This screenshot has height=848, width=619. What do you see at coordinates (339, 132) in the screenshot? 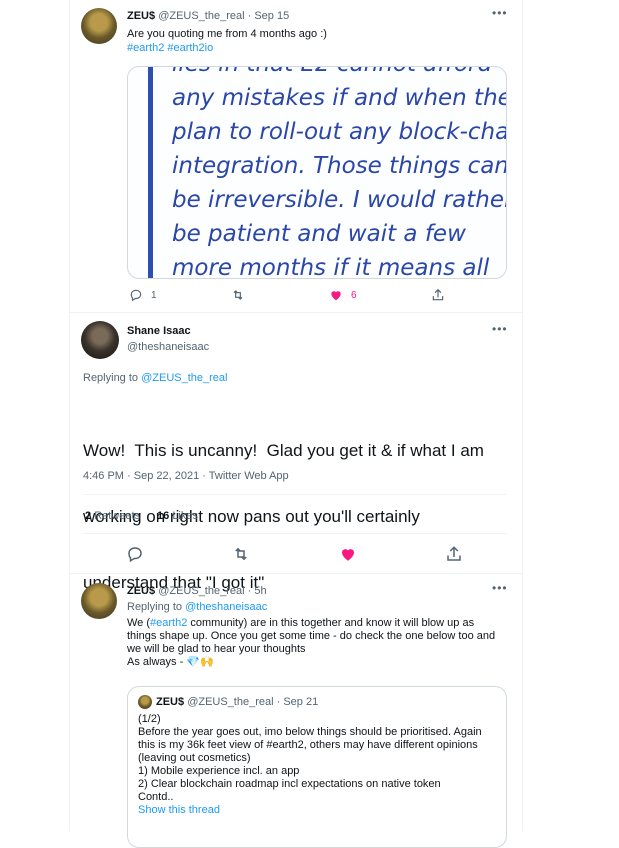
I see `image-text-line: plan to roll-out any block-chain` at bounding box center [339, 132].